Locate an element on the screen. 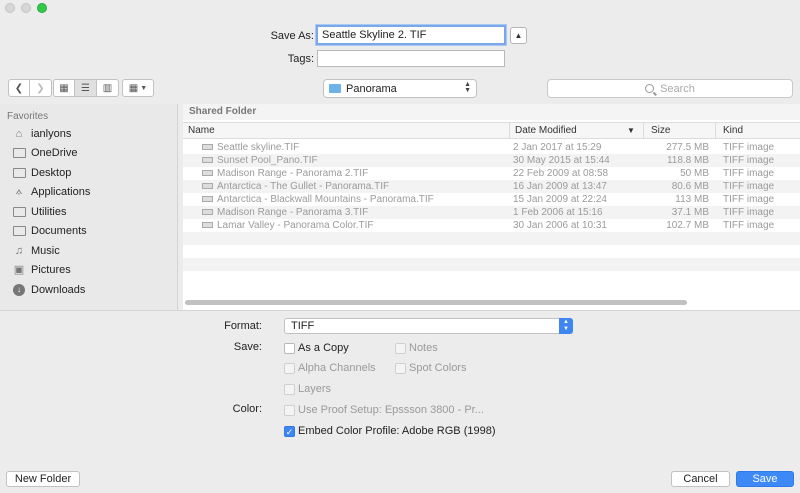 Image resolution: width=800 pixels, height=493 pixels. table-row is located at coordinates (491, 264).